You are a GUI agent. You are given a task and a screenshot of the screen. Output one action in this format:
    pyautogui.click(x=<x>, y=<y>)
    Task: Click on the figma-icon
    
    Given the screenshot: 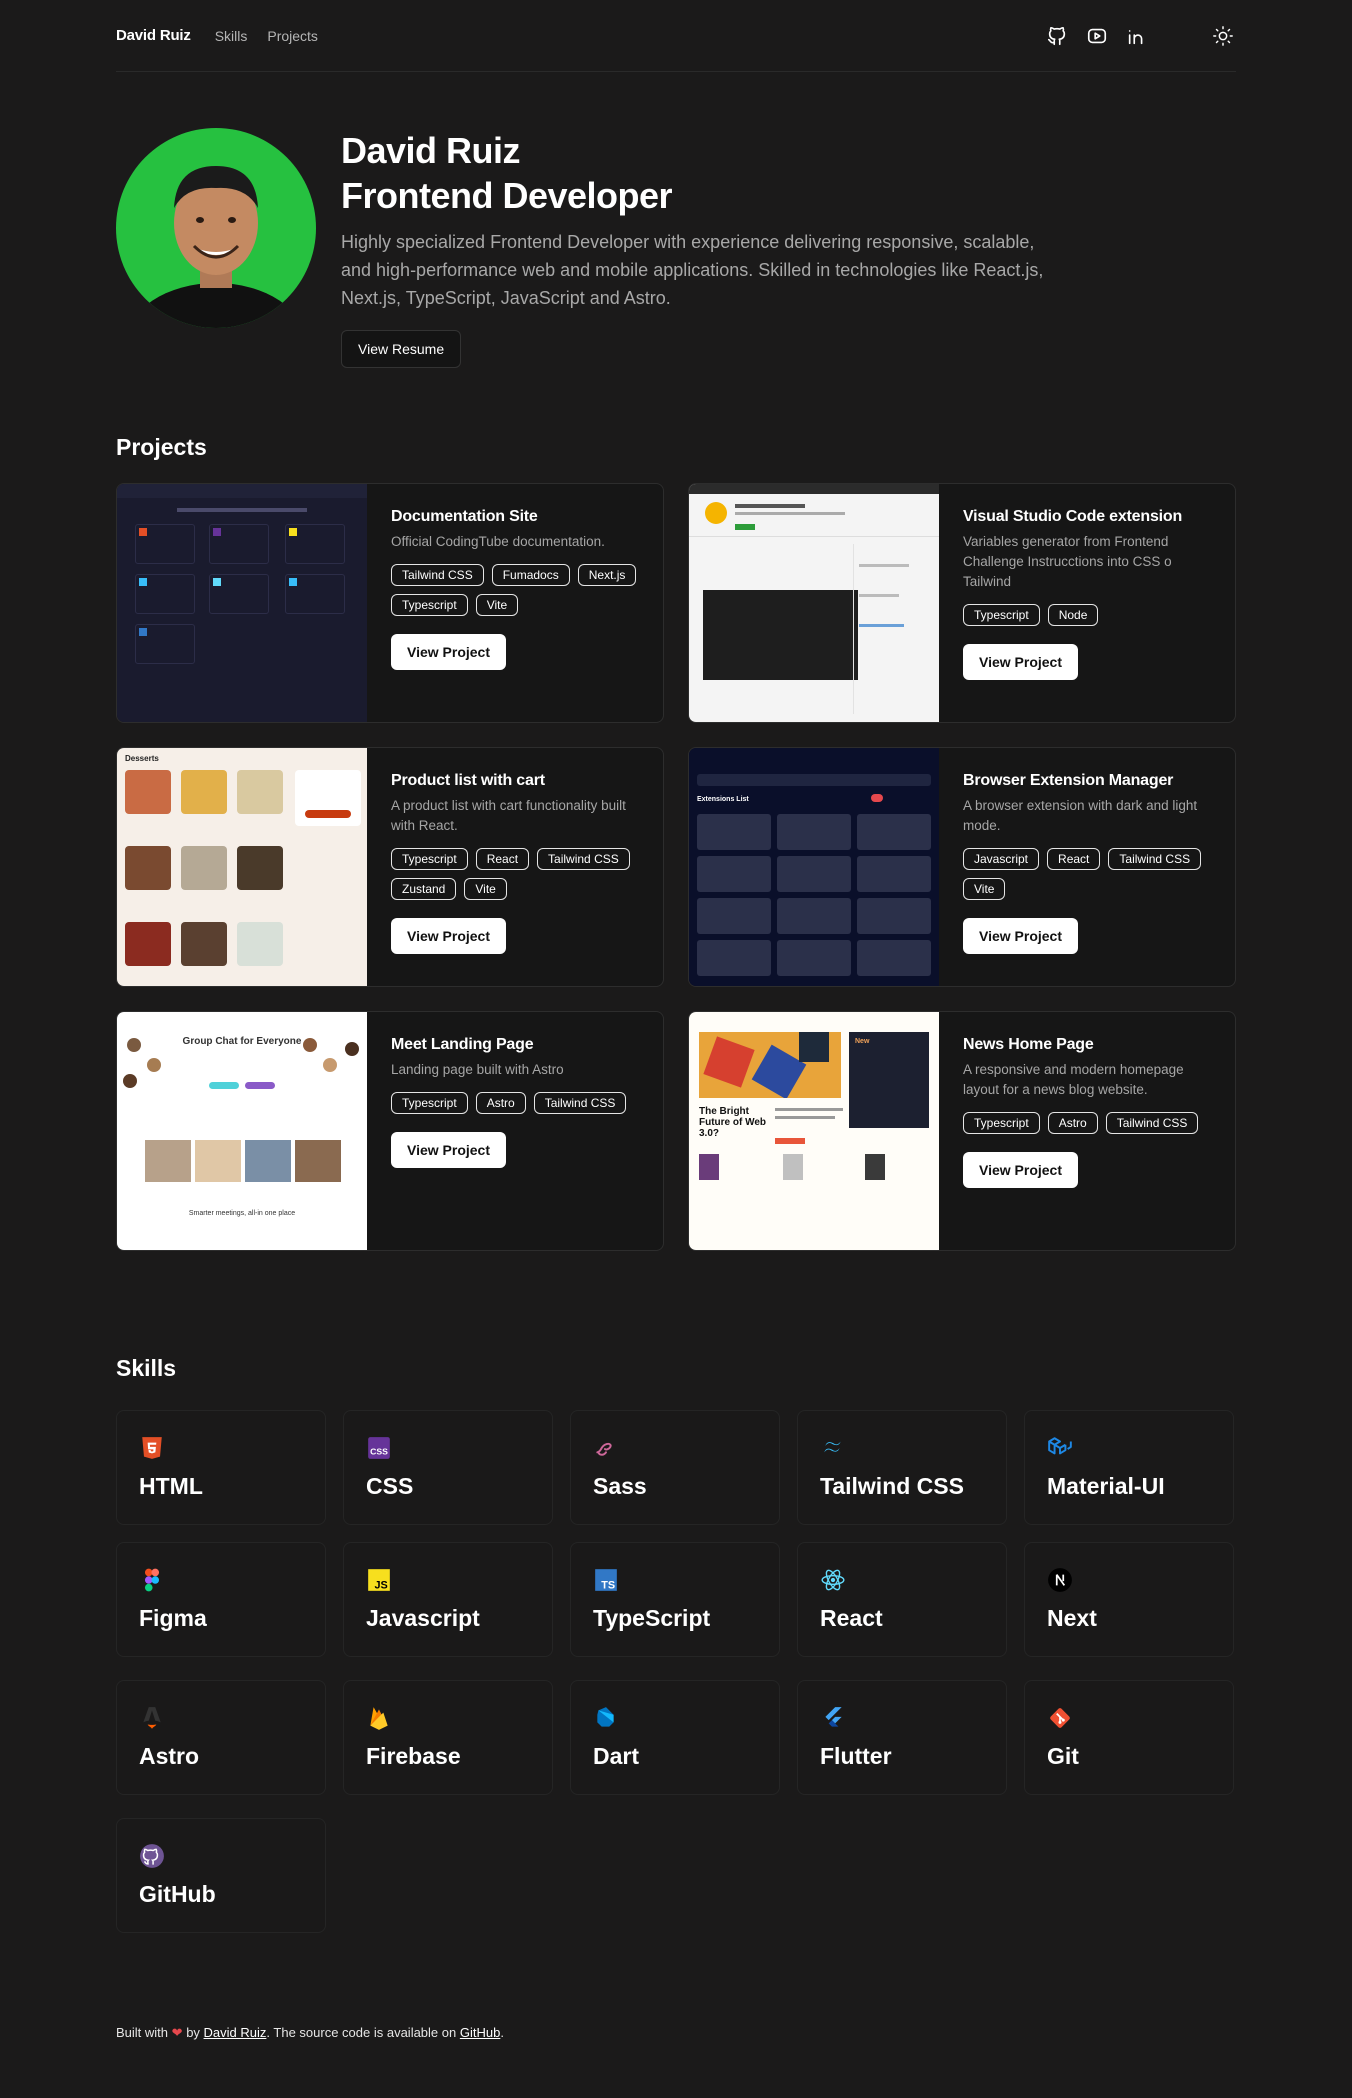 What is the action you would take?
    pyautogui.click(x=152, y=1580)
    